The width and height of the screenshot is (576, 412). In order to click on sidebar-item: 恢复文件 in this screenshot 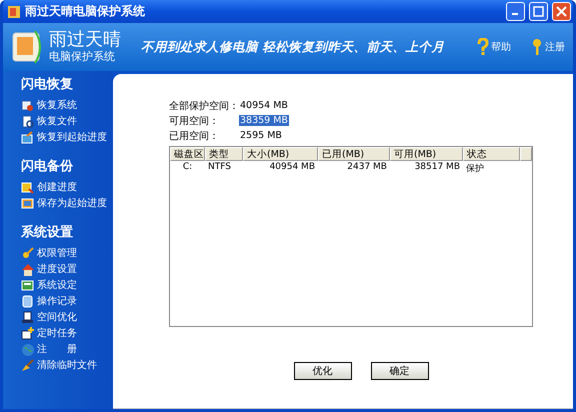, I will do `click(49, 121)`.